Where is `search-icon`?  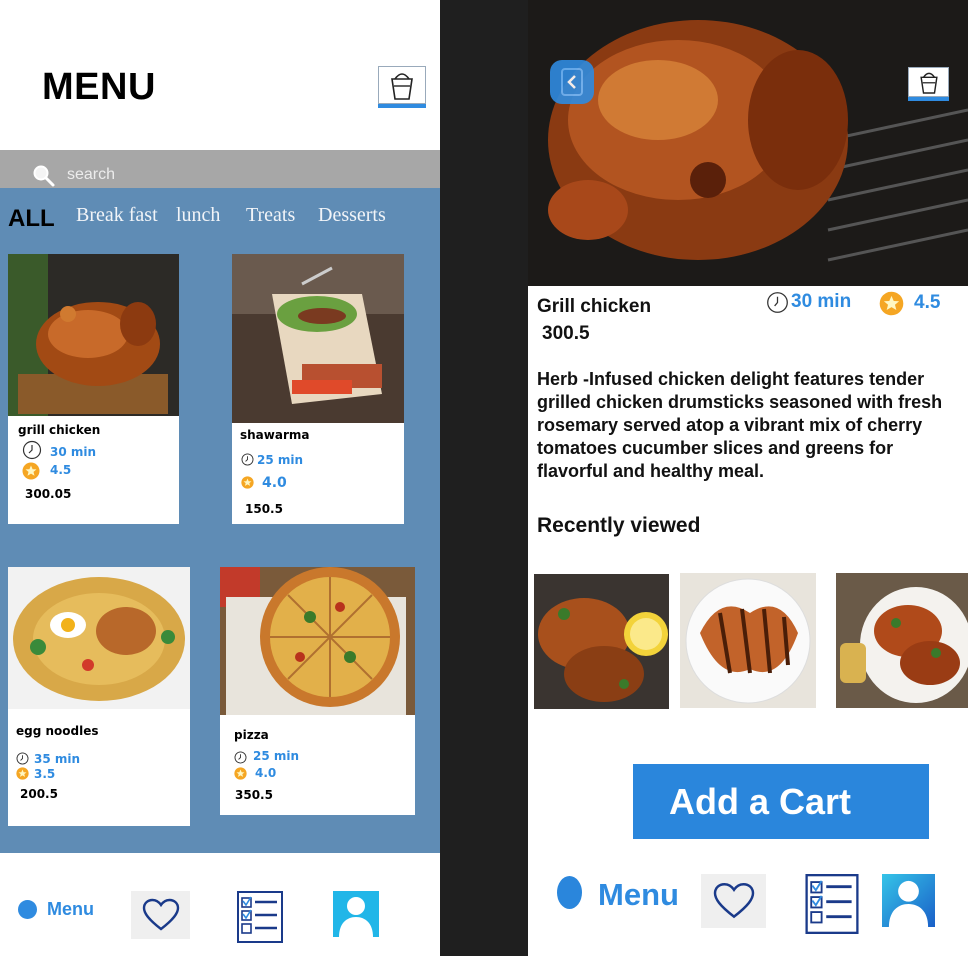
search-icon is located at coordinates (44, 176).